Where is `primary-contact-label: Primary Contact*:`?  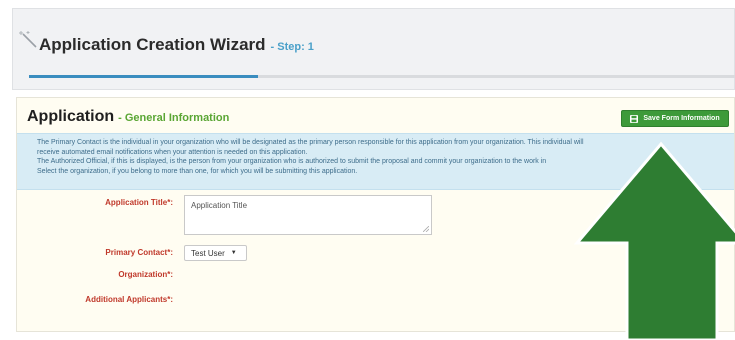
primary-contact-label: Primary Contact*: is located at coordinates (139, 252).